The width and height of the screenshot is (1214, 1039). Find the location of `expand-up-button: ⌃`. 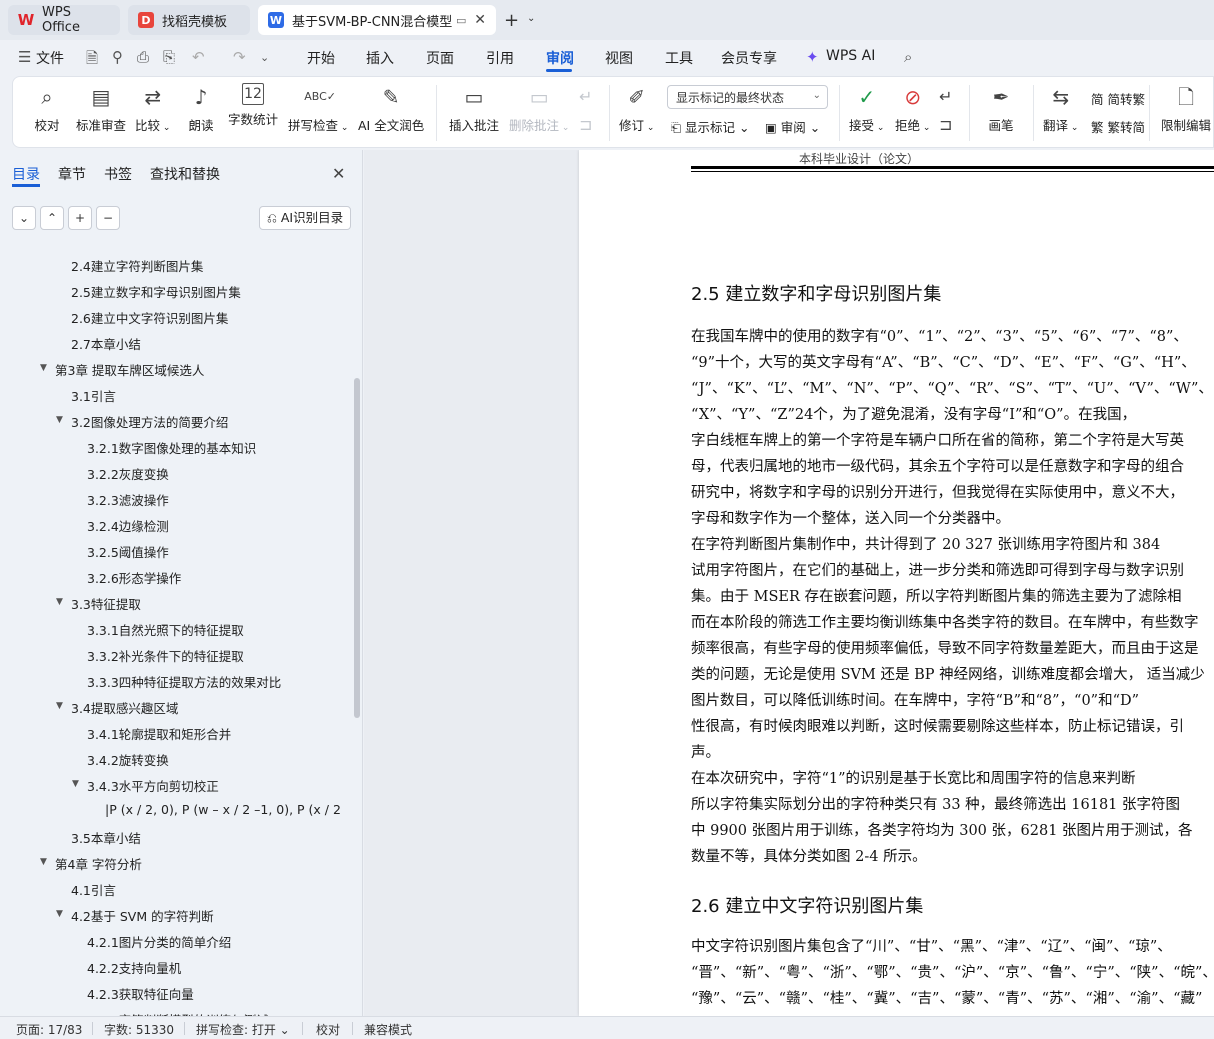

expand-up-button: ⌃ is located at coordinates (52, 218).